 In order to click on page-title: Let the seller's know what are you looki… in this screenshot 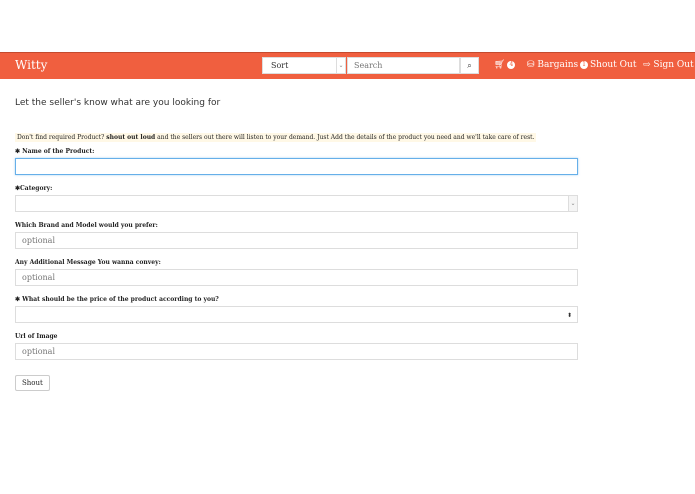, I will do `click(118, 103)`.